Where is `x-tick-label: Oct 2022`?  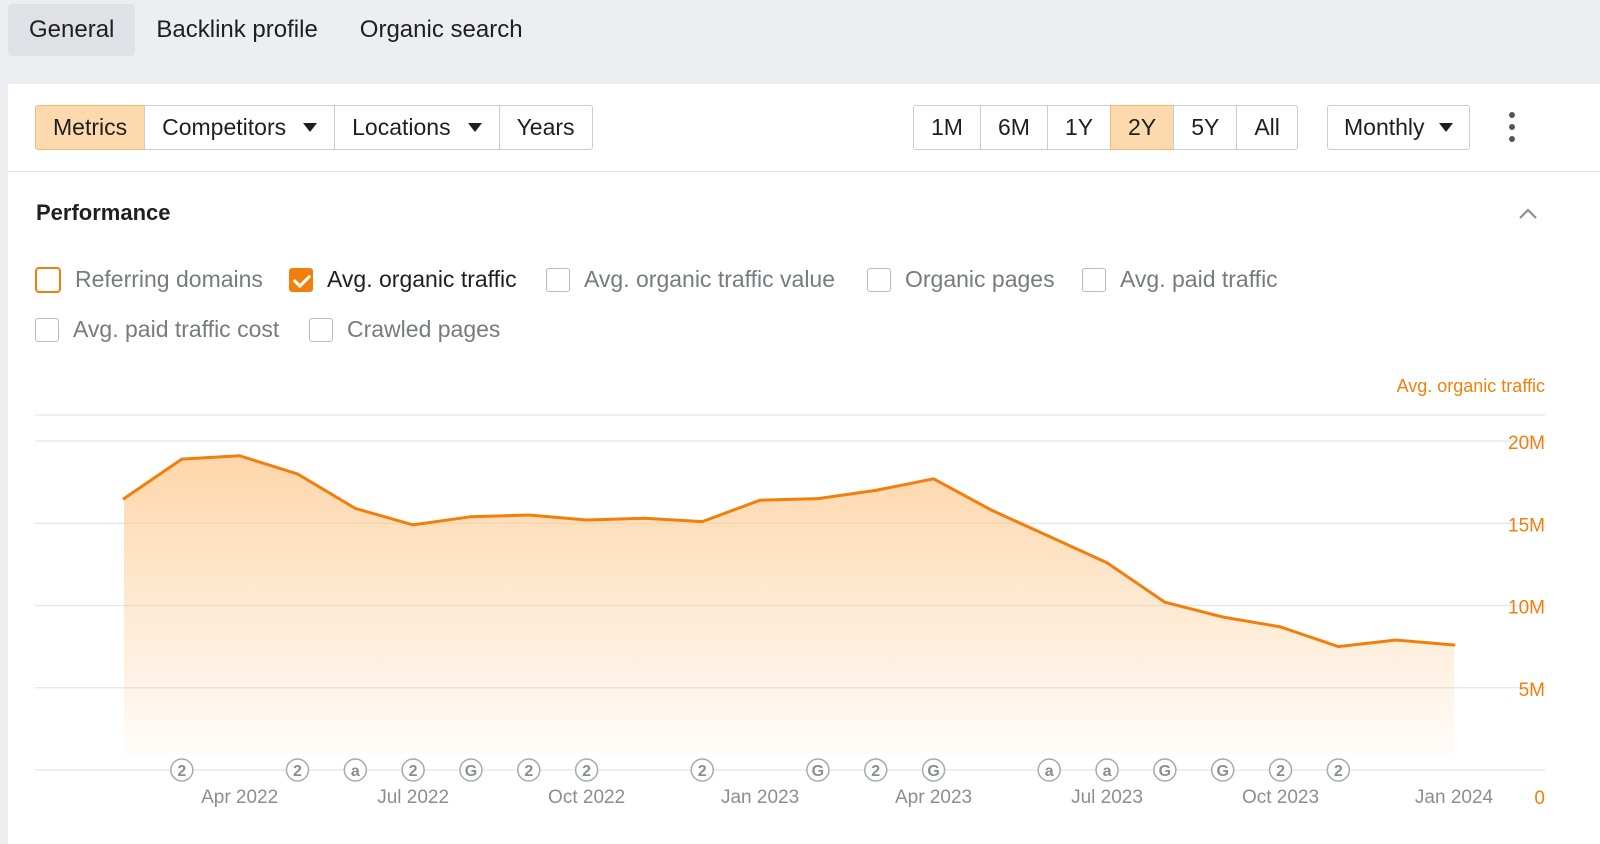
x-tick-label: Oct 2022 is located at coordinates (586, 797).